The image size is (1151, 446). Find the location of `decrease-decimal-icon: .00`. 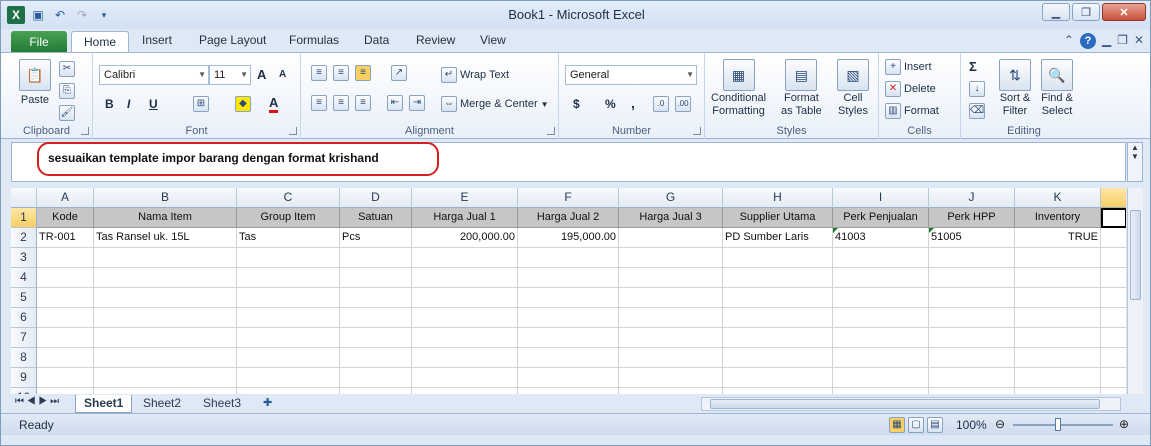

decrease-decimal-icon: .00 is located at coordinates (683, 104).